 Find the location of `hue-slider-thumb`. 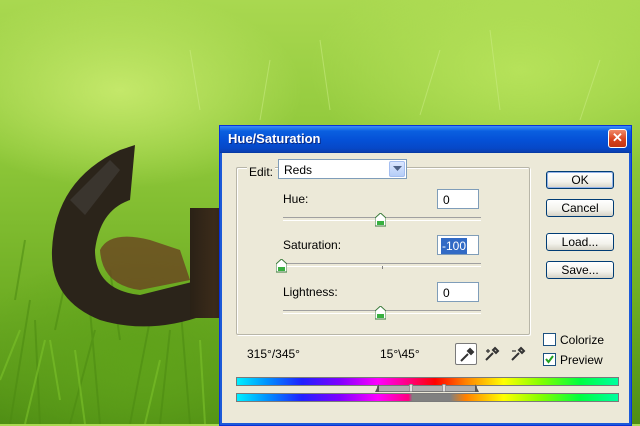

hue-slider-thumb is located at coordinates (380, 220).